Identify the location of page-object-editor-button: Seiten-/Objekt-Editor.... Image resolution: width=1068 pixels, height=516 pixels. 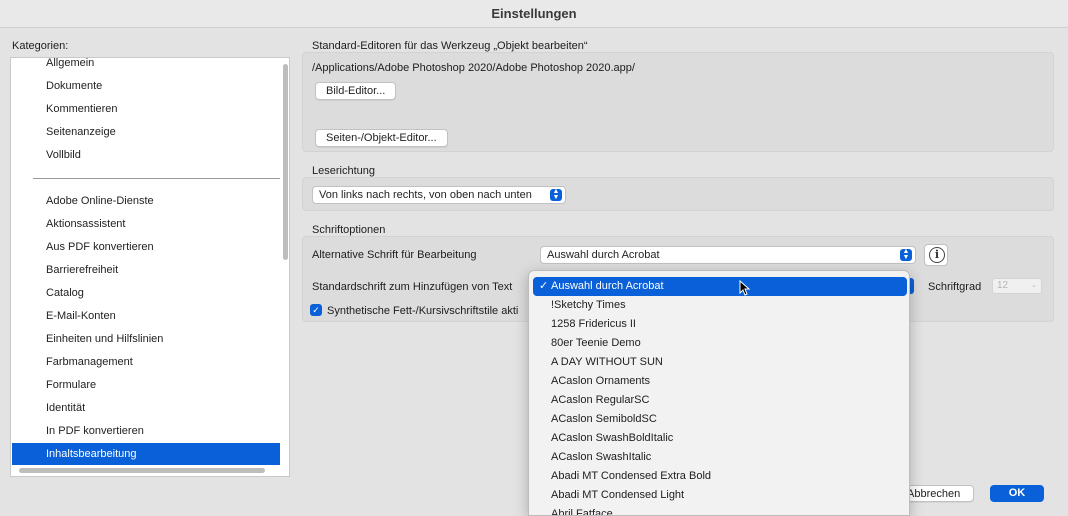
(381, 138).